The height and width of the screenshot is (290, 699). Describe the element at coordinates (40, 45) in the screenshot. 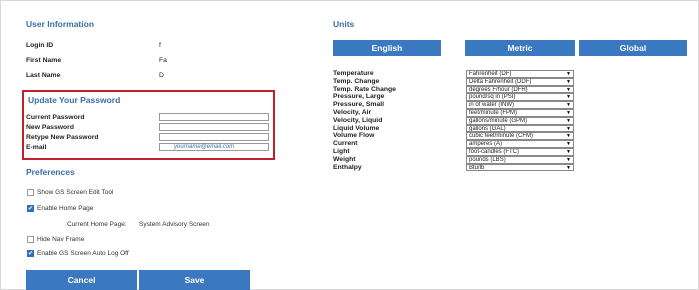

I see `login-id-label: Login ID` at that location.